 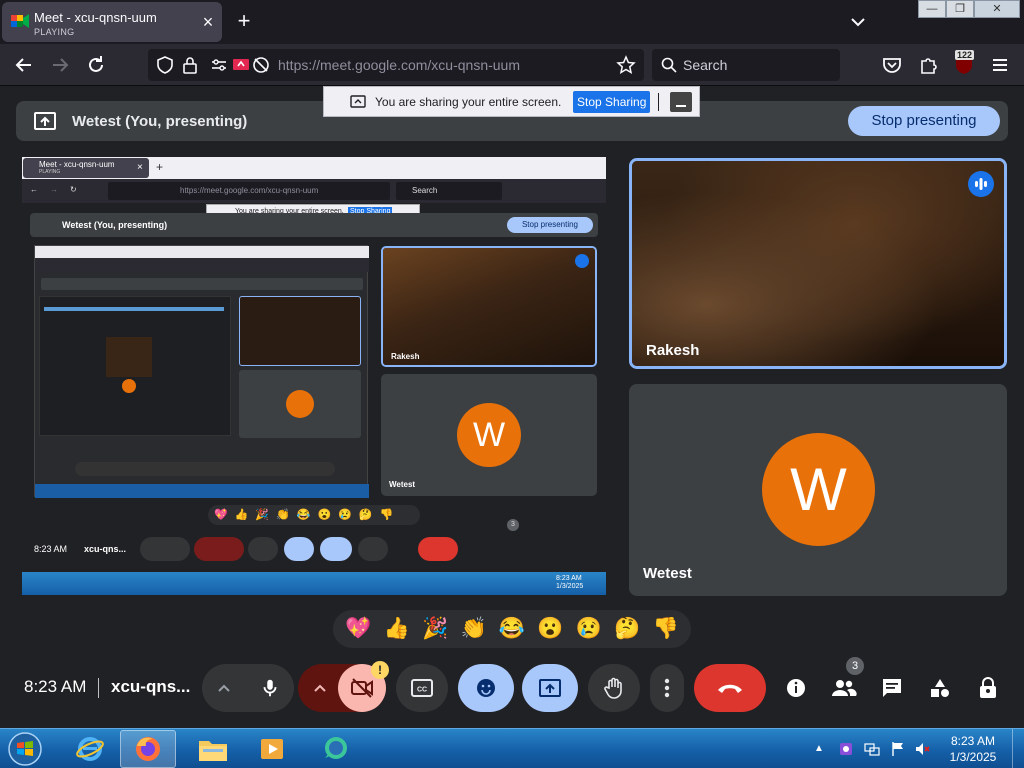 What do you see at coordinates (627, 629) in the screenshot?
I see `reaction-thinking: 🤔` at bounding box center [627, 629].